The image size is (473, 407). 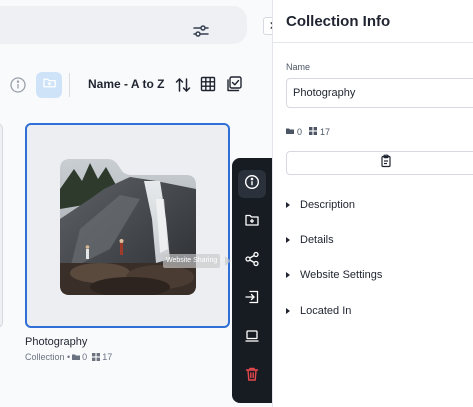 I want to click on move-into-icon, so click(x=252, y=299).